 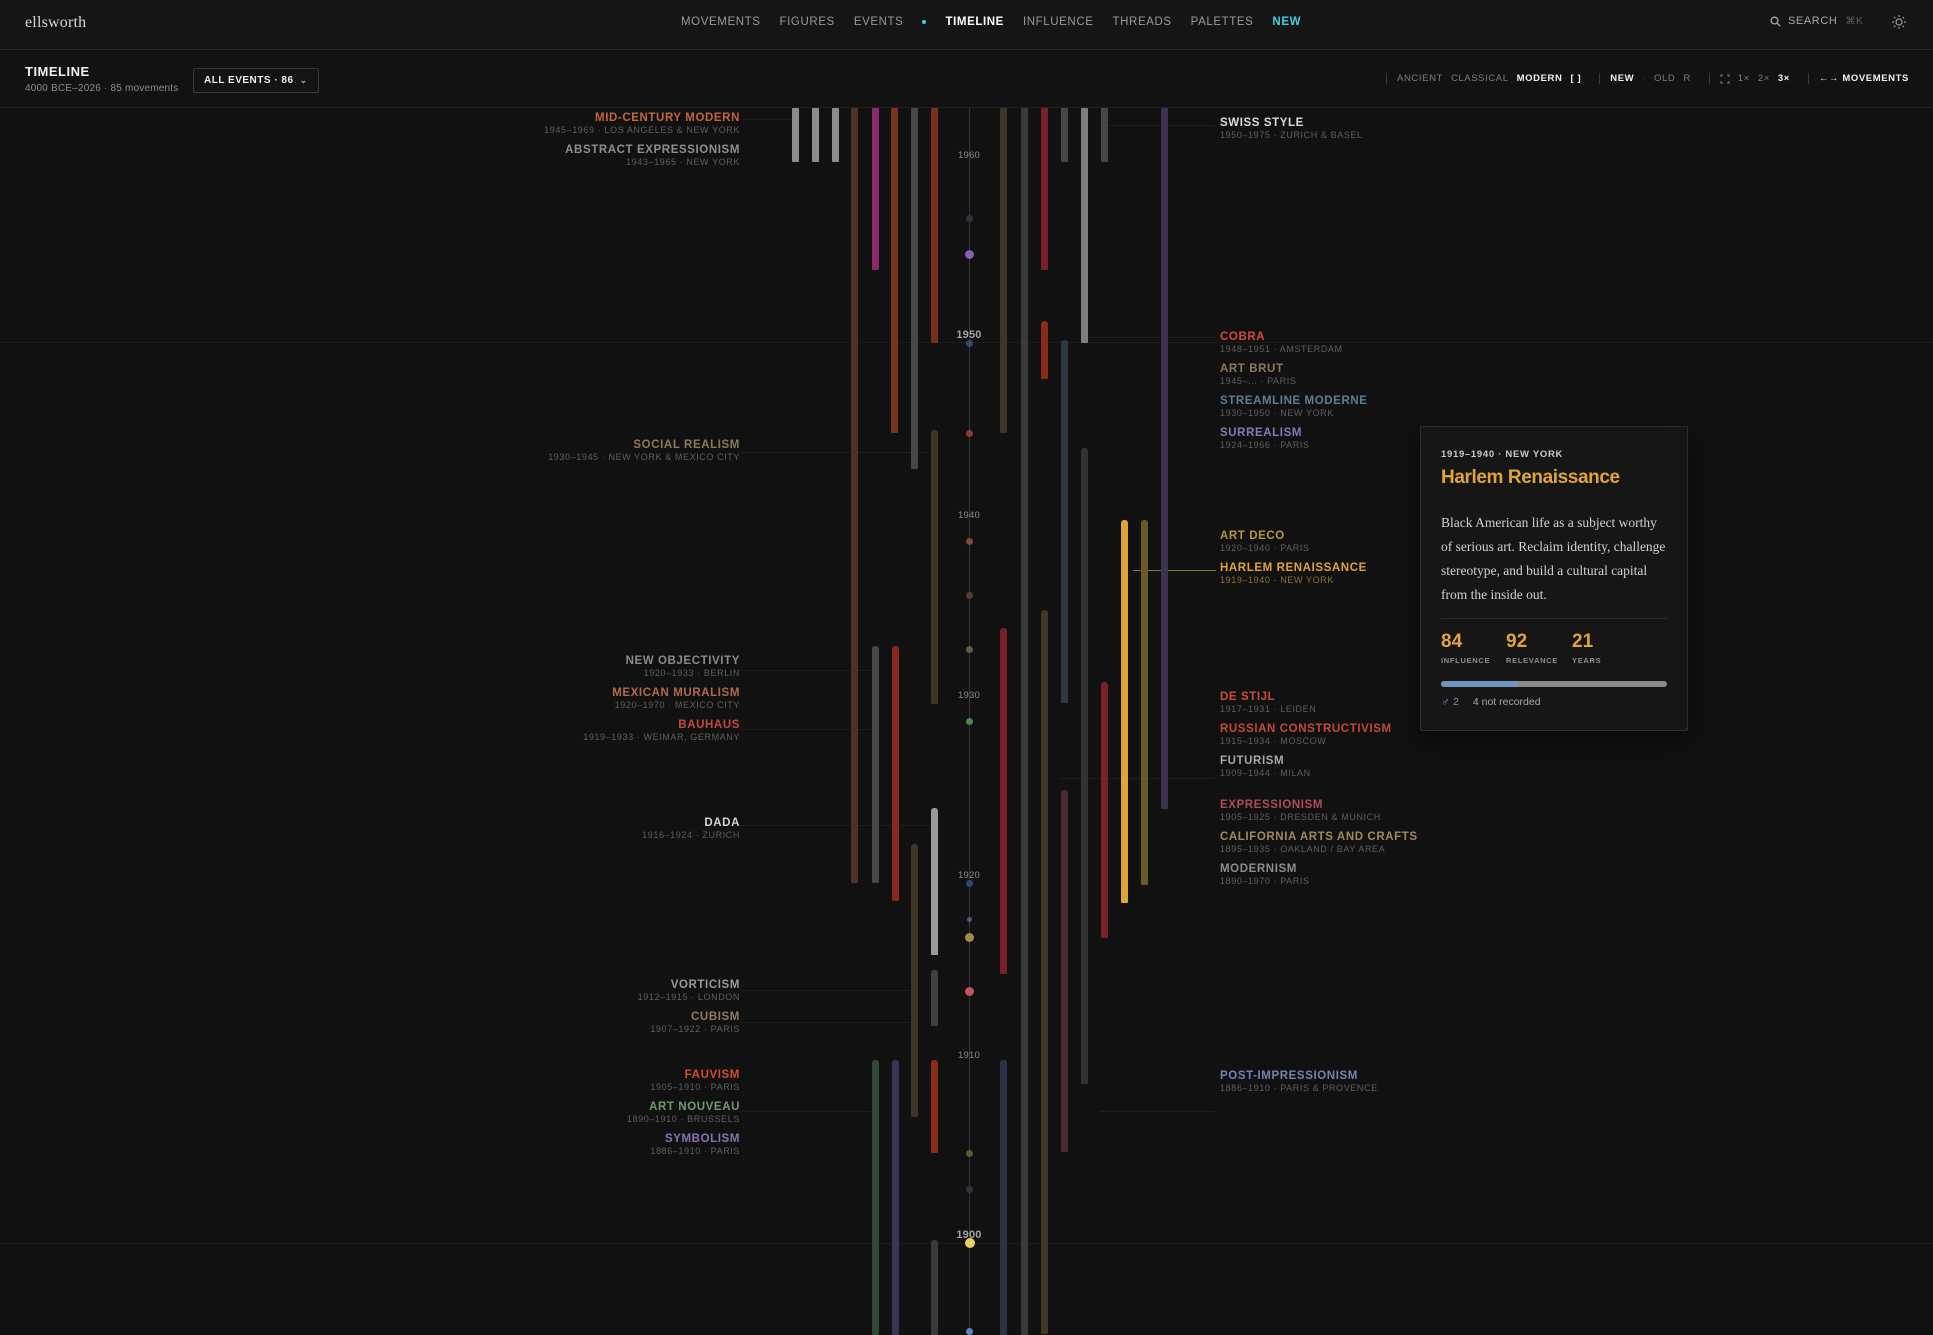 What do you see at coordinates (1480, 78) in the screenshot?
I see `era-classical: CLASSICAL` at bounding box center [1480, 78].